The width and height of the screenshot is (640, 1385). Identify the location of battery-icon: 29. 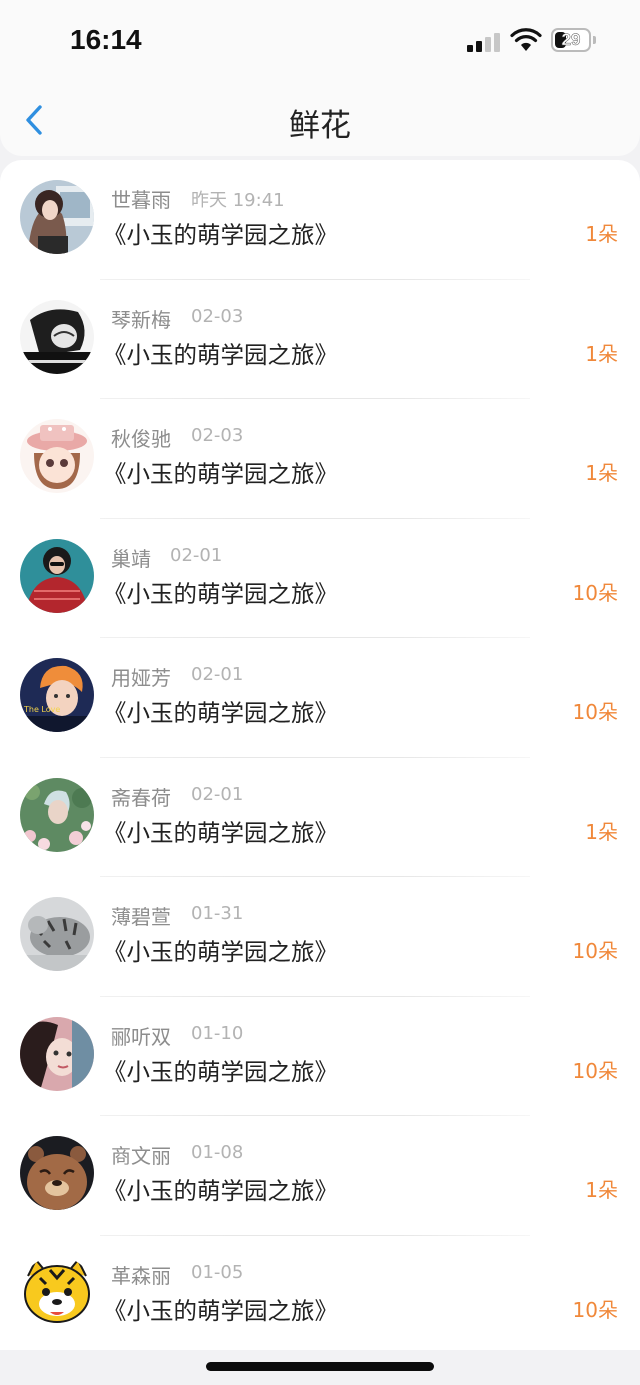
(571, 40).